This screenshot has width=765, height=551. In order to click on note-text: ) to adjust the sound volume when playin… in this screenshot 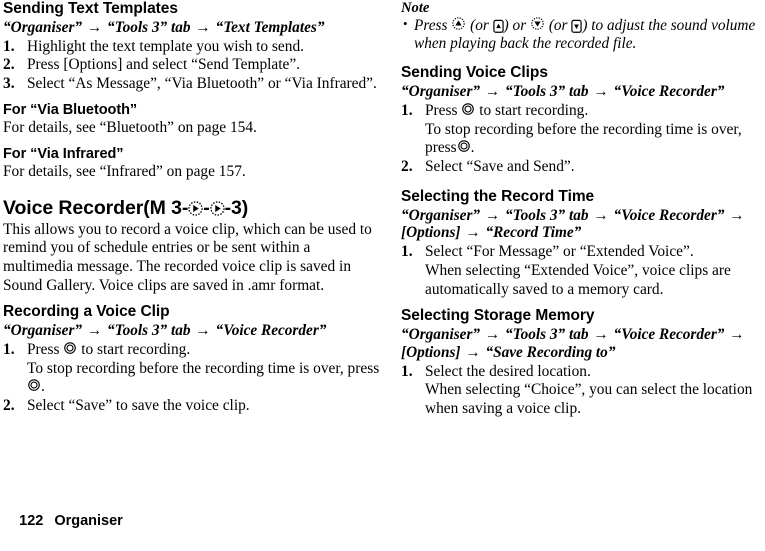, I will do `click(585, 34)`.